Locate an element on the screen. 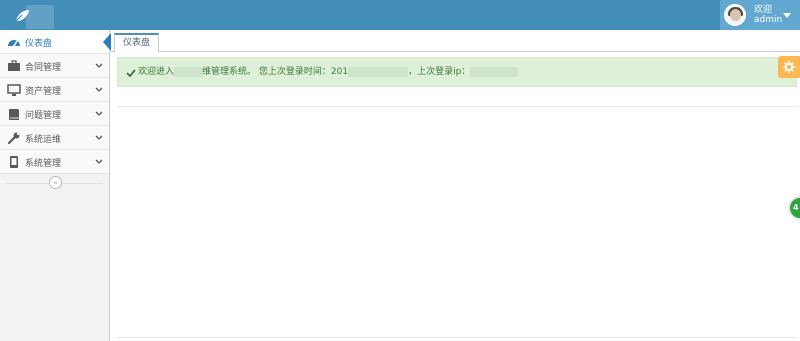  welcome-text-part3: ，上次登录ip： is located at coordinates (439, 72).